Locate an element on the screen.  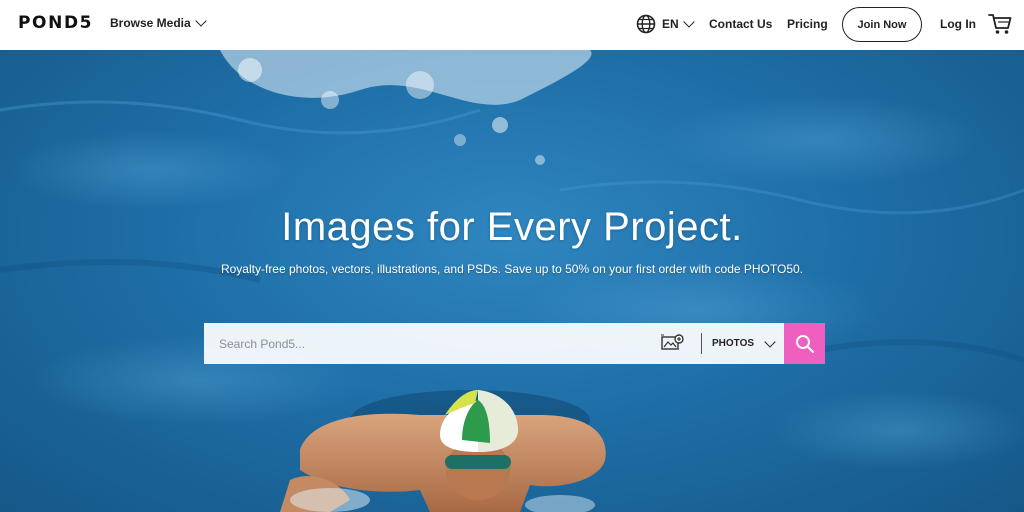
cart-button is located at coordinates (1000, 26).